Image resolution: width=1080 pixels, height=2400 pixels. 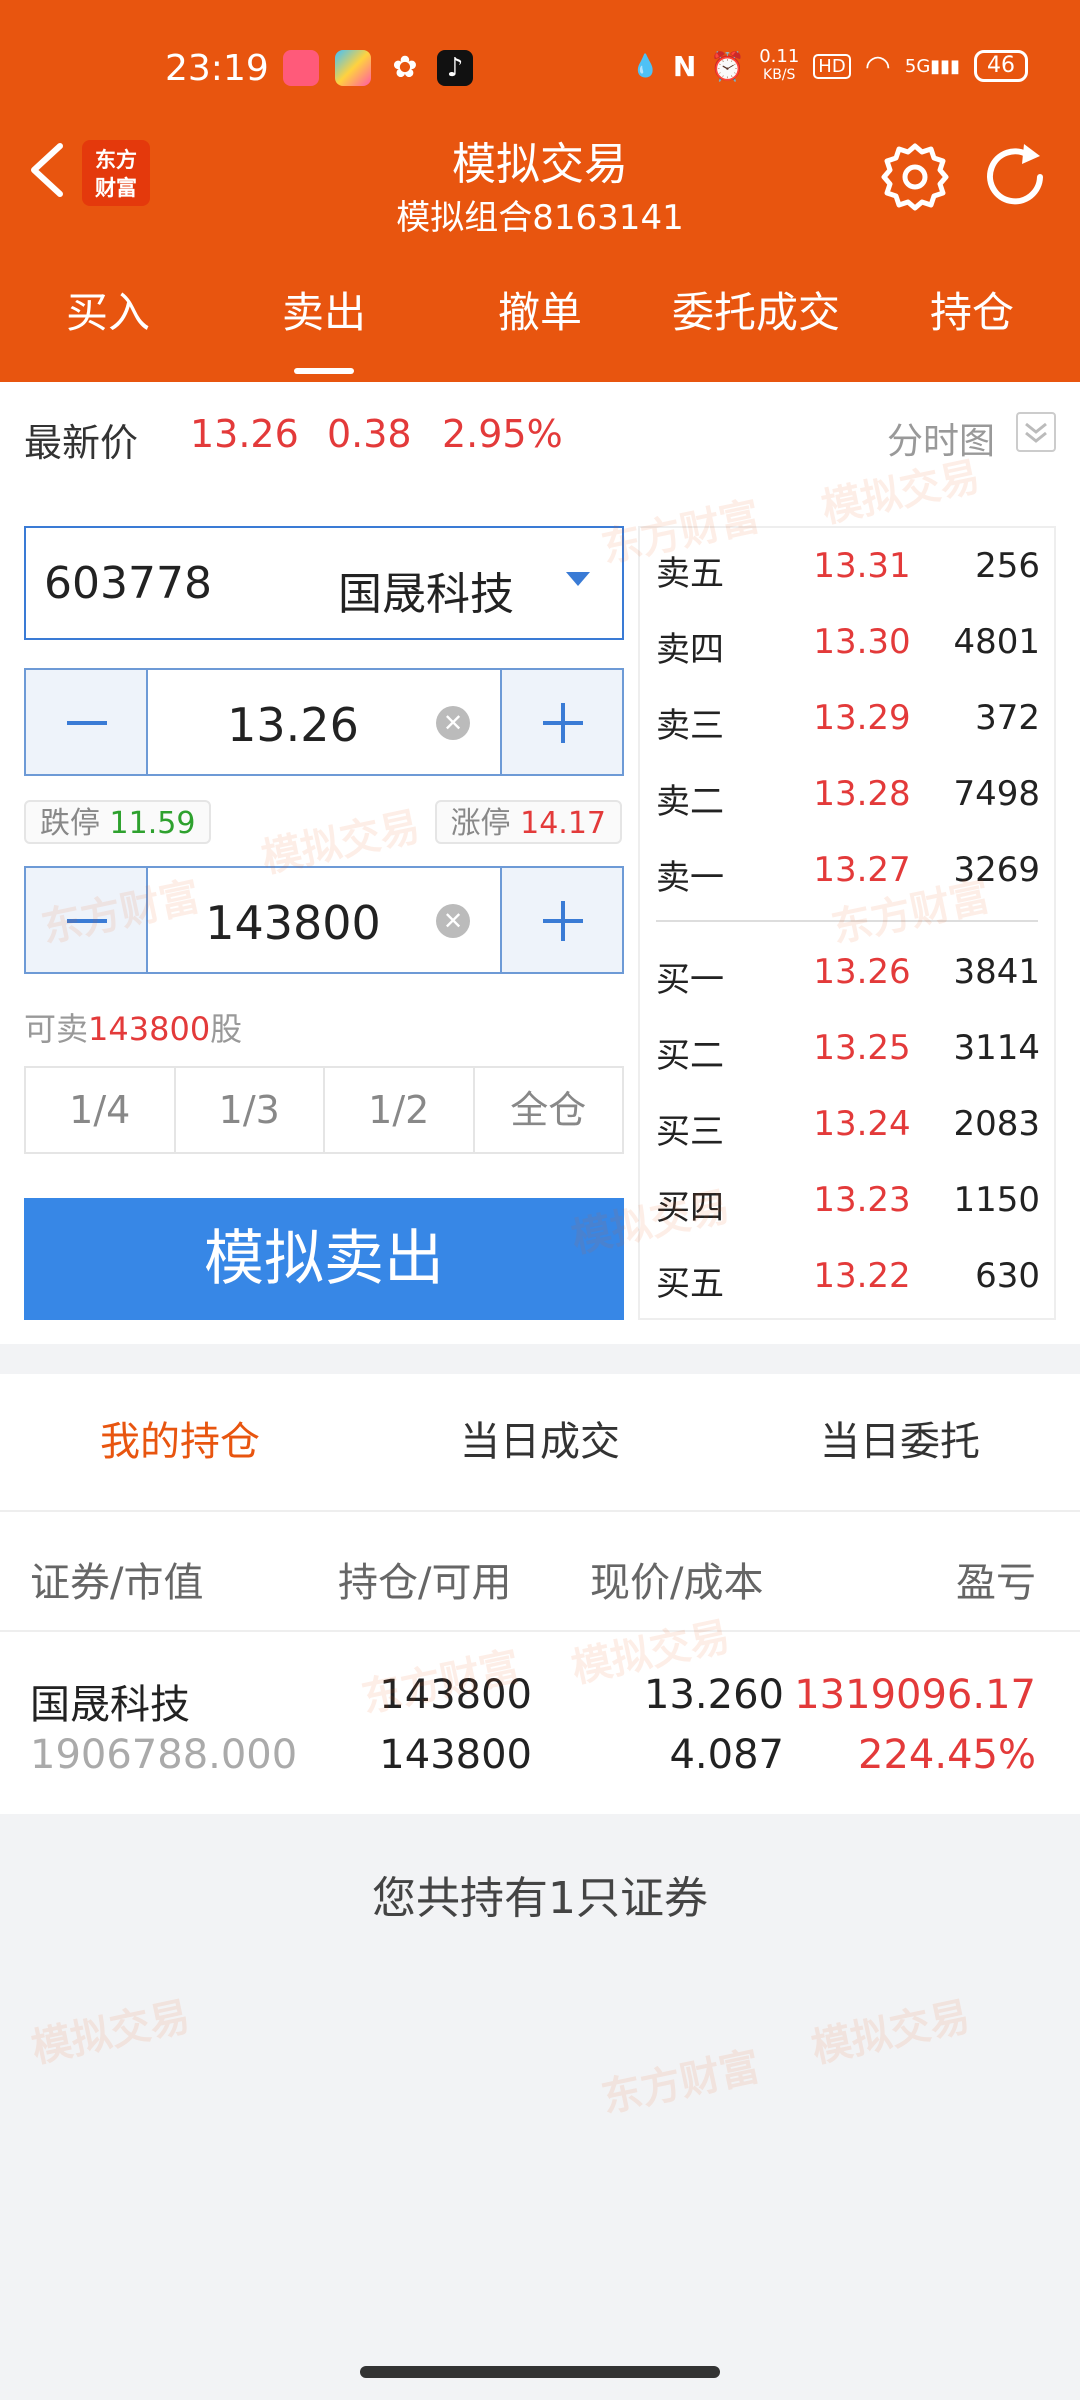 I want to click on drop-icon: 💧, so click(x=645, y=66).